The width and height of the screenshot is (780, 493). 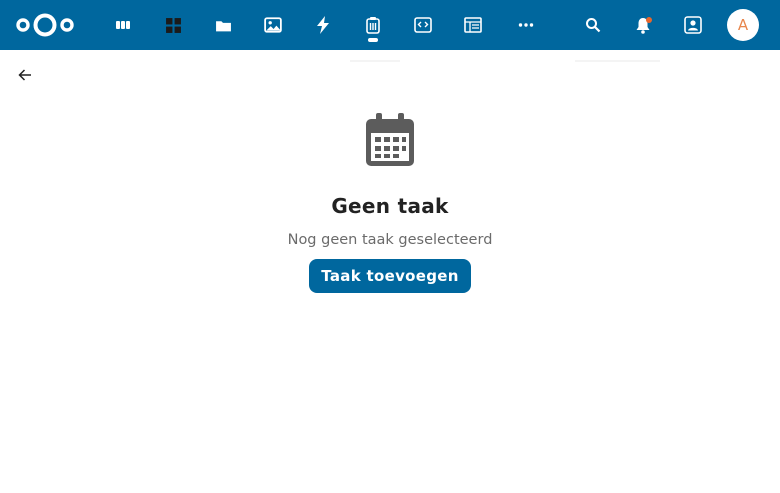 I want to click on search-icon, so click(x=593, y=25).